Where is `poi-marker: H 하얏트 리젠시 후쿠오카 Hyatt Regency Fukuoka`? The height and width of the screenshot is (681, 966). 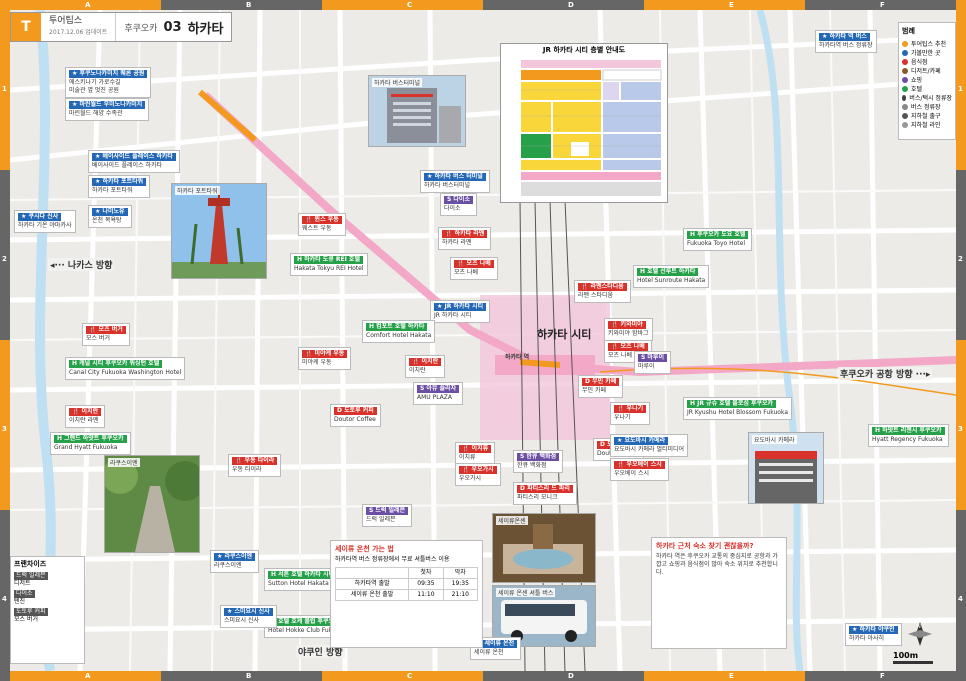
poi-marker: H 하얏트 리젠시 후쿠오카 Hyatt Regency Fukuoka is located at coordinates (908, 435).